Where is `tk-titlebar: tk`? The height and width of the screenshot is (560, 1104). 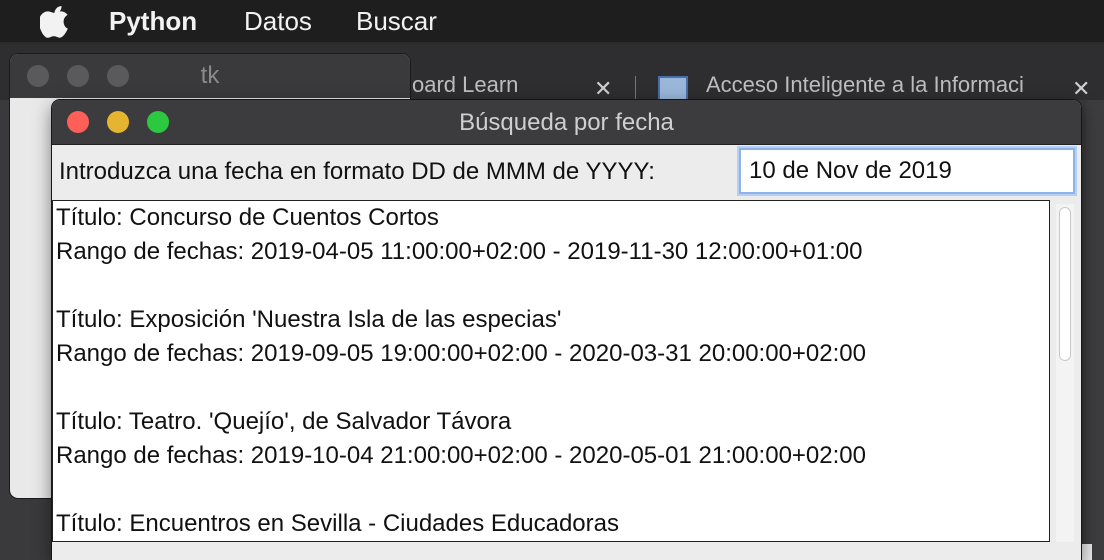
tk-titlebar: tk is located at coordinates (210, 76).